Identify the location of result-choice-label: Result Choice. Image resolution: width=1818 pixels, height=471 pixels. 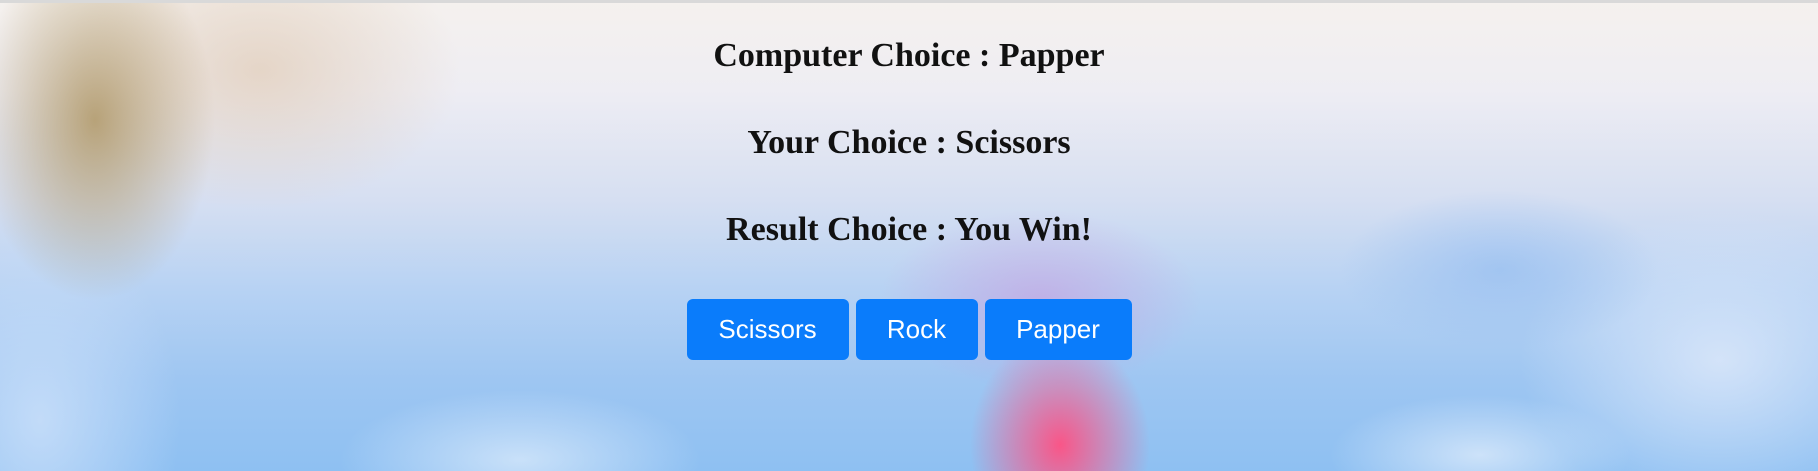
(827, 229).